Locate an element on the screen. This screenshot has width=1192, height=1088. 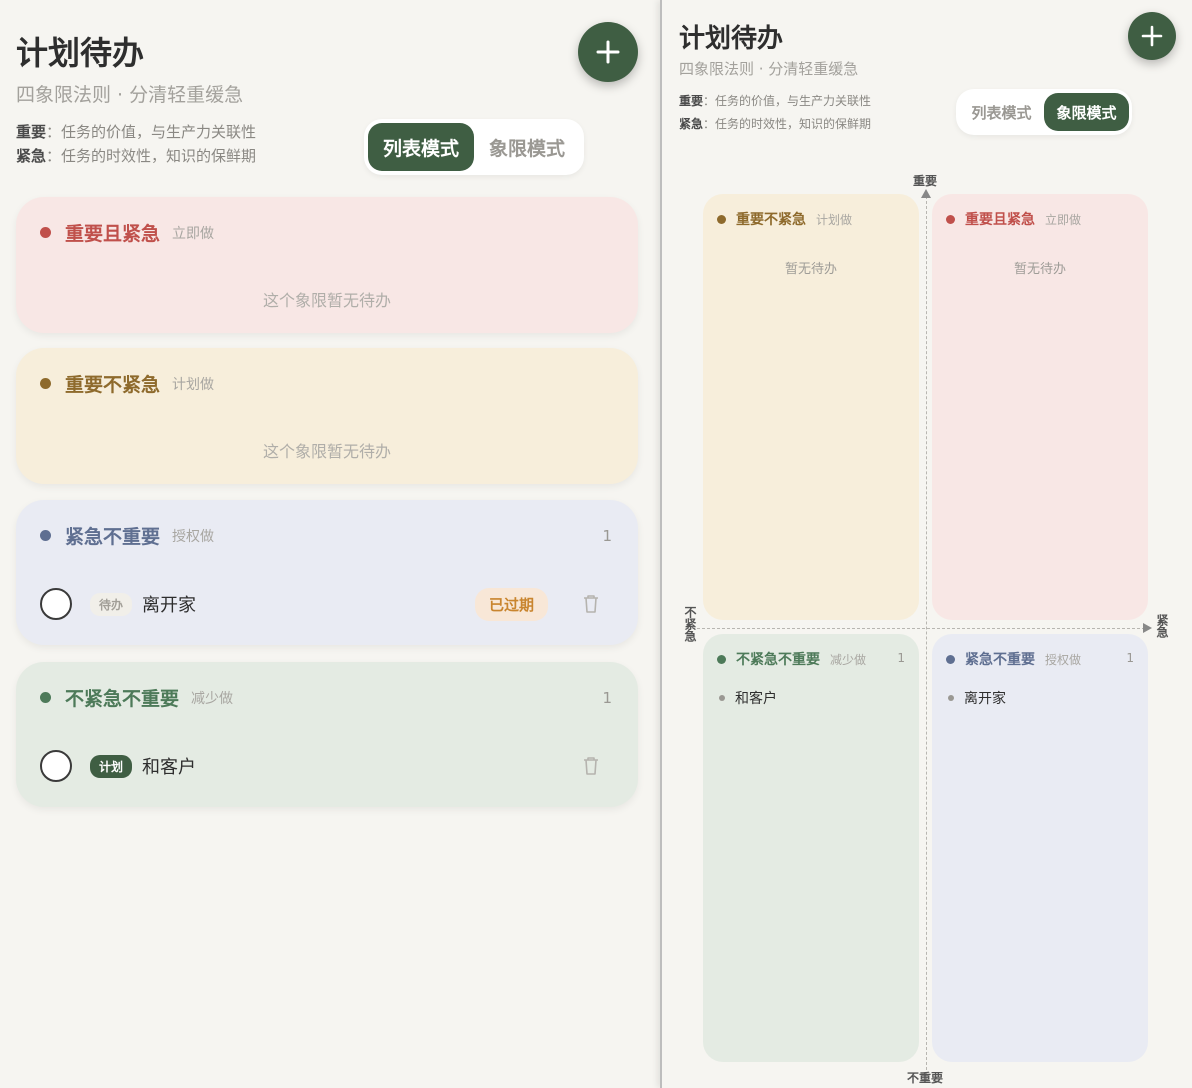
view-mode-toggle: 列表模式 象限模式 is located at coordinates (474, 147).